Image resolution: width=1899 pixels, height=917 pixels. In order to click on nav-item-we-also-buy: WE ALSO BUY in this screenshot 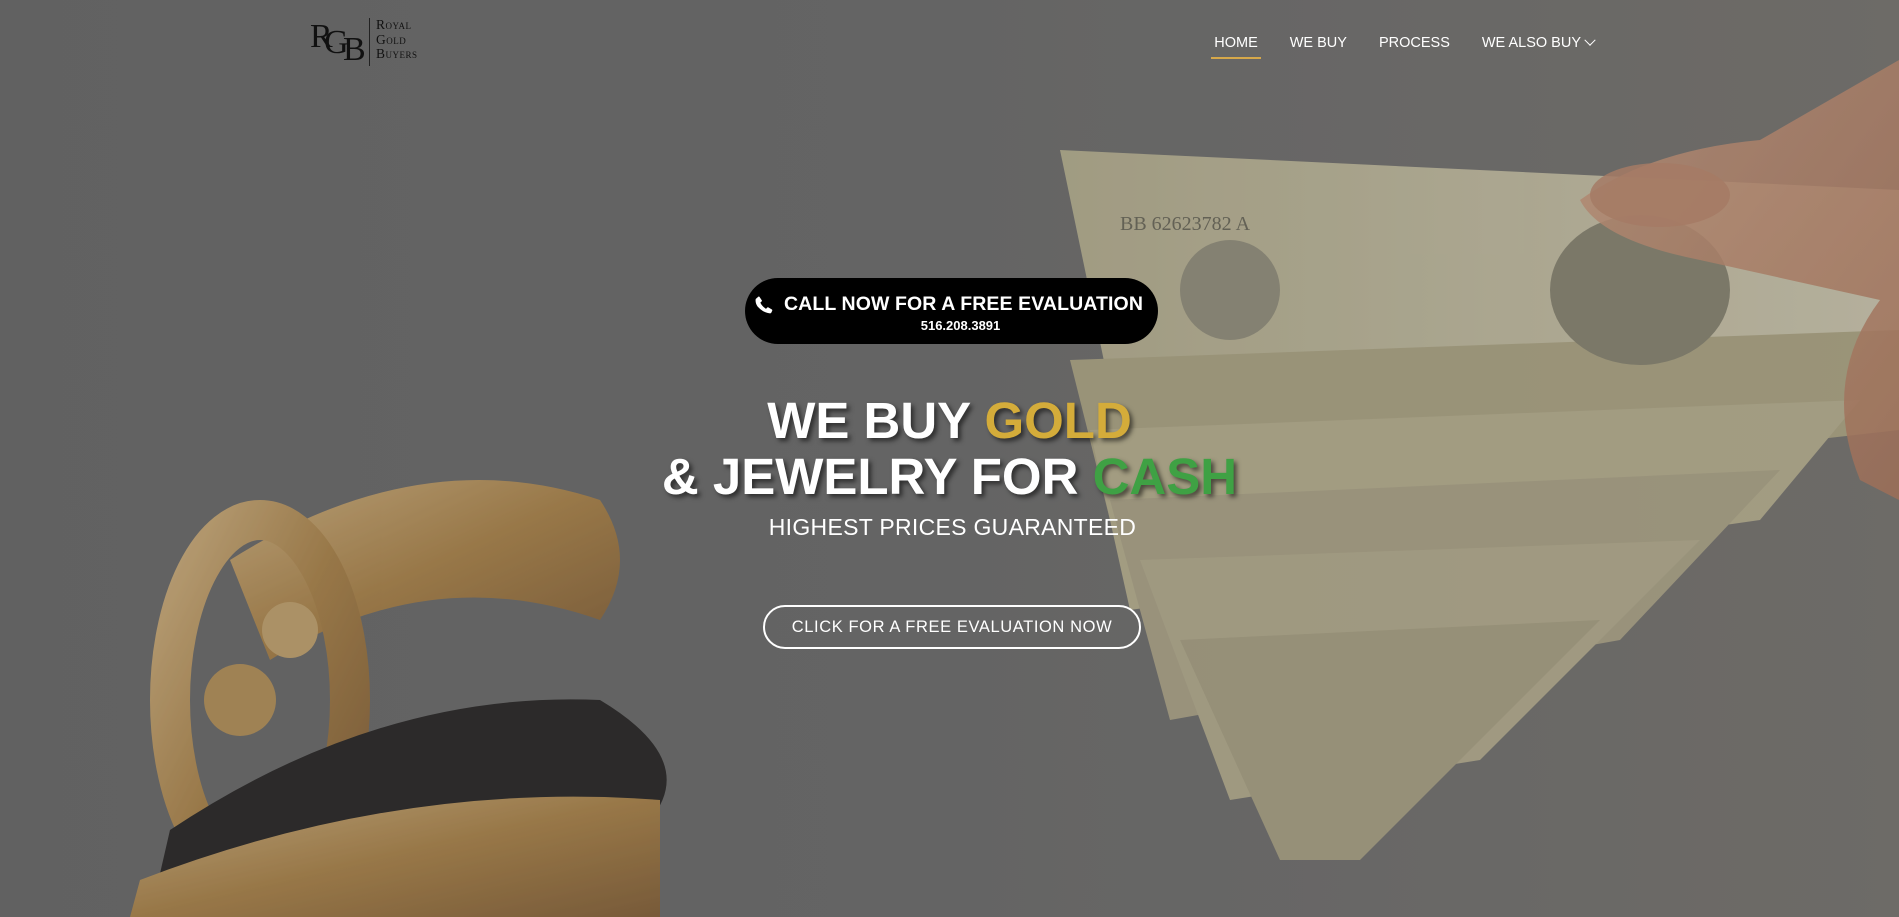, I will do `click(1538, 46)`.